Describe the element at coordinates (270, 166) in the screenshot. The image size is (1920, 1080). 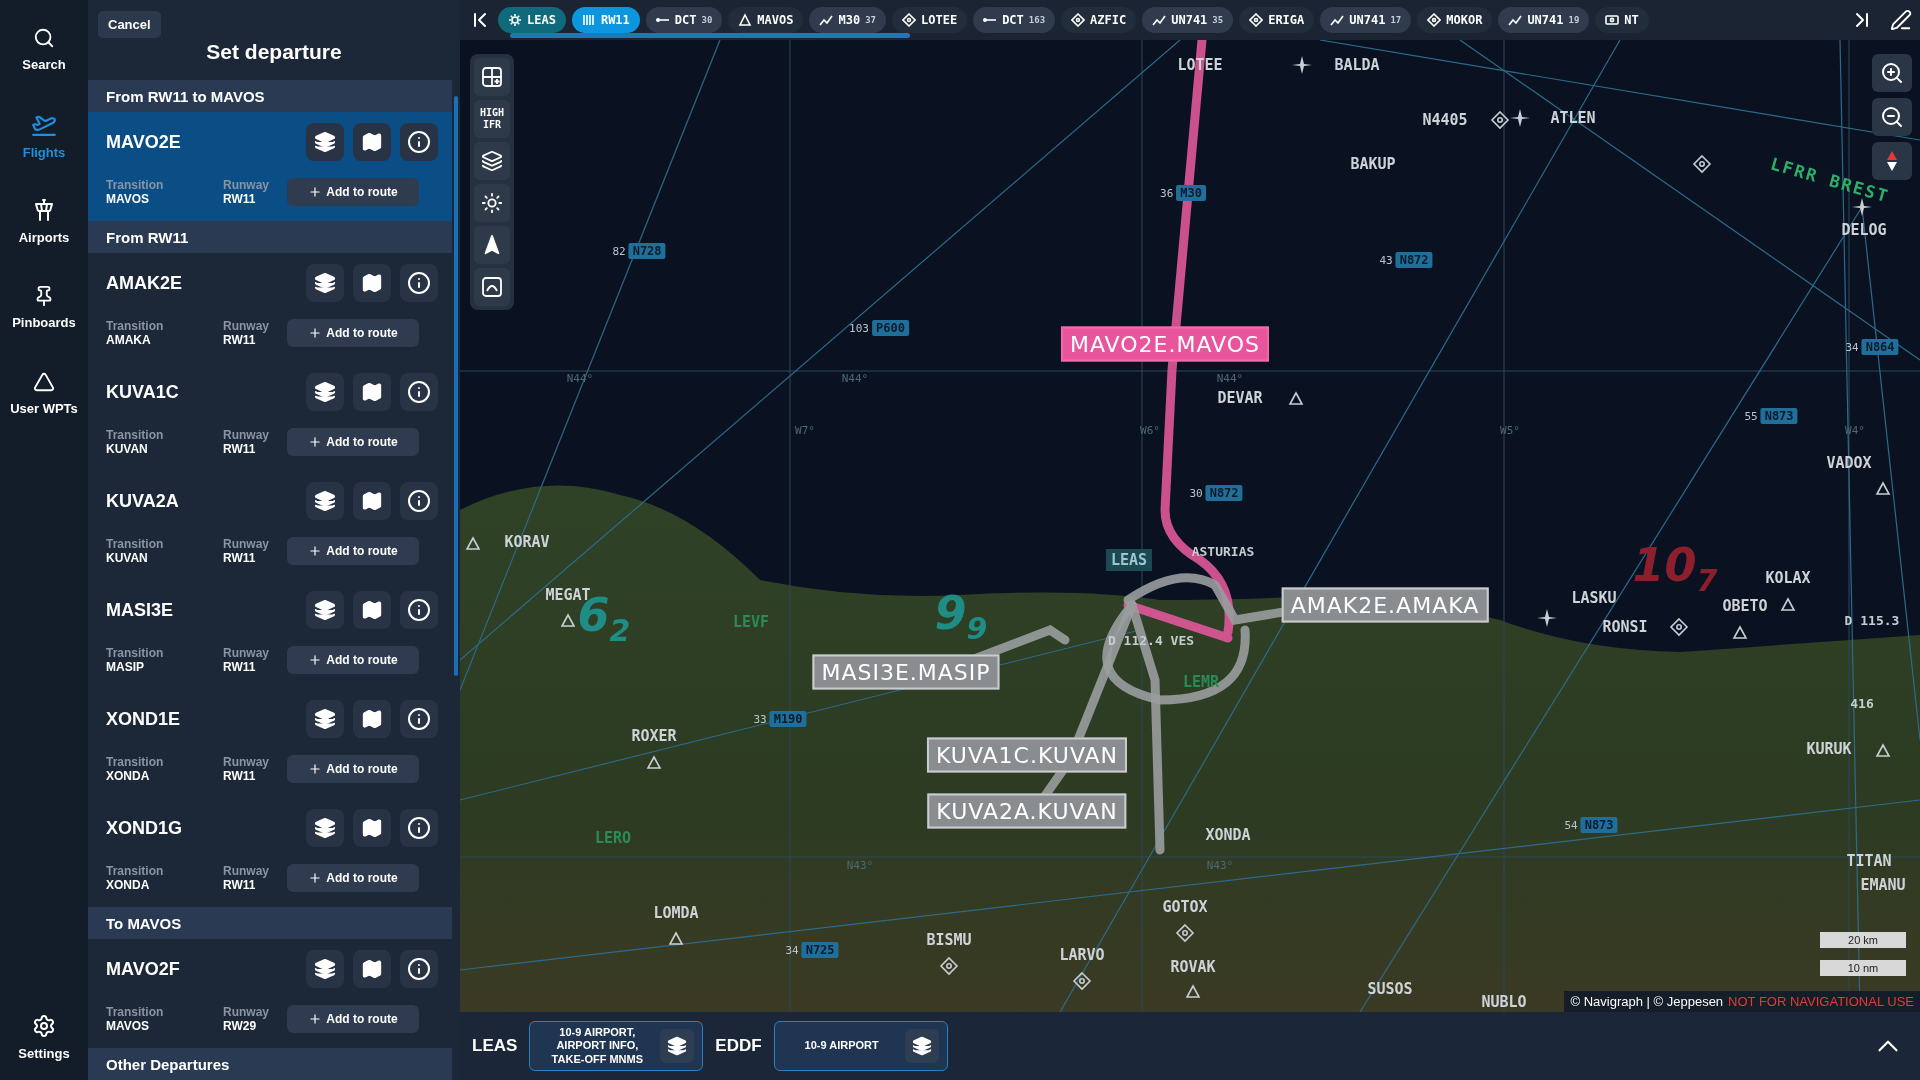
I see `procedure-row: MAVO2E Transition MAVOS Runway RW11 Add to route` at that location.